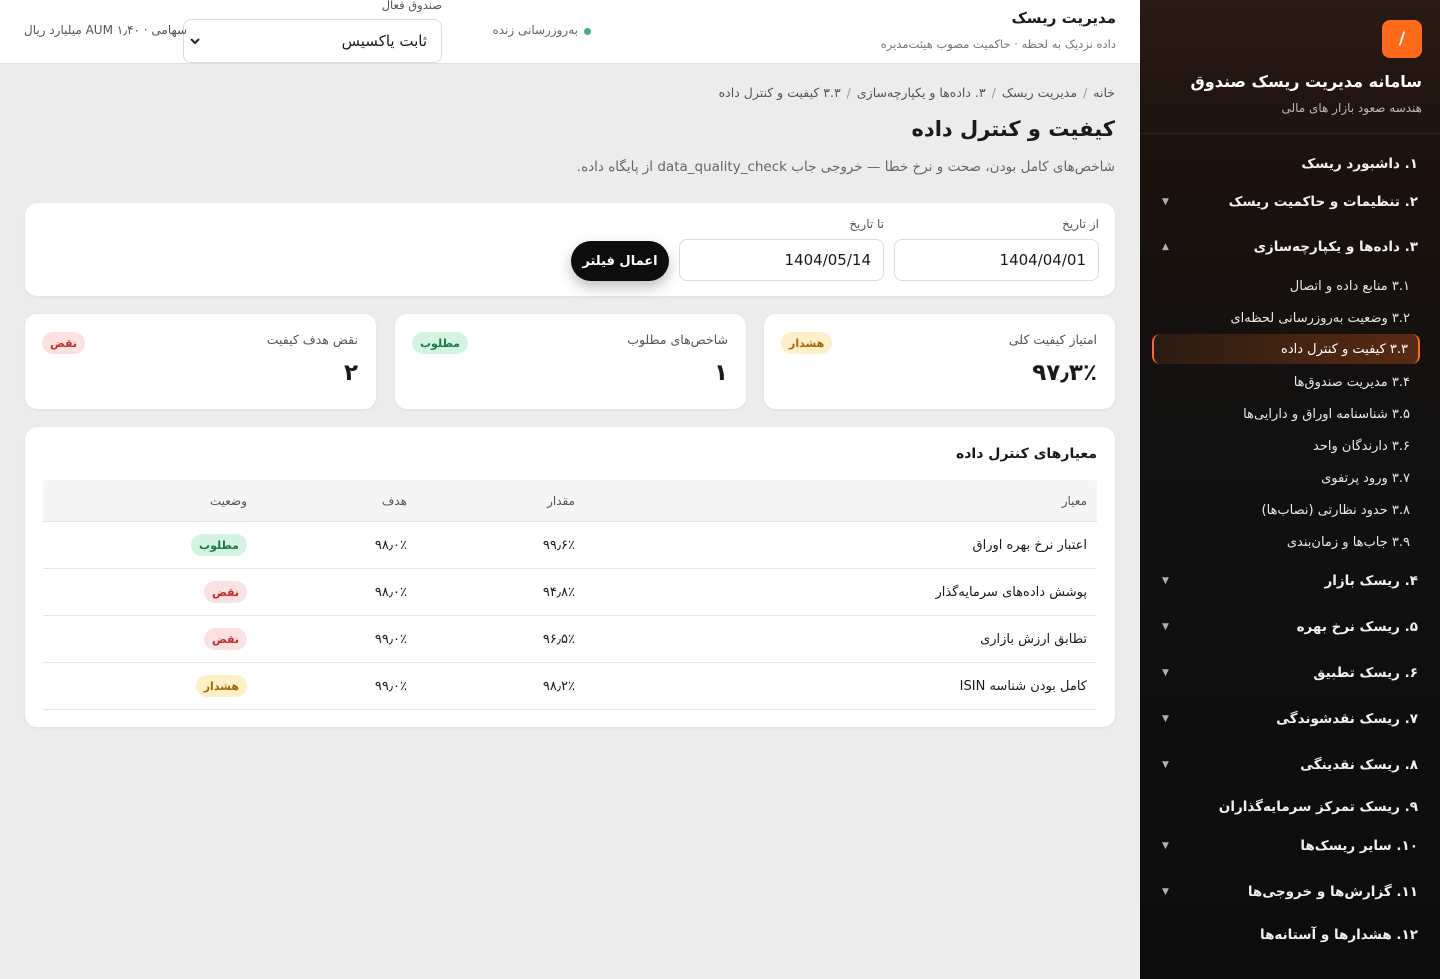  What do you see at coordinates (1335, 510) in the screenshot?
I see `sidebar-subitem-label: ۳.۸ حدود نظارتی (نصاب‌ها)` at bounding box center [1335, 510].